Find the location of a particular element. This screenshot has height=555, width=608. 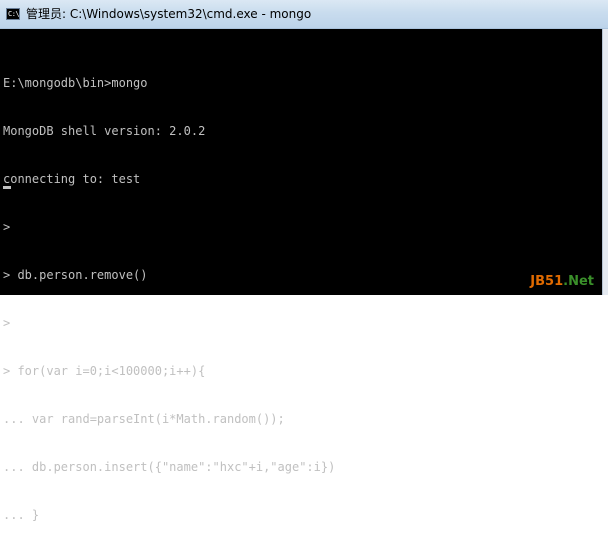

scrollbar is located at coordinates (605, 162).